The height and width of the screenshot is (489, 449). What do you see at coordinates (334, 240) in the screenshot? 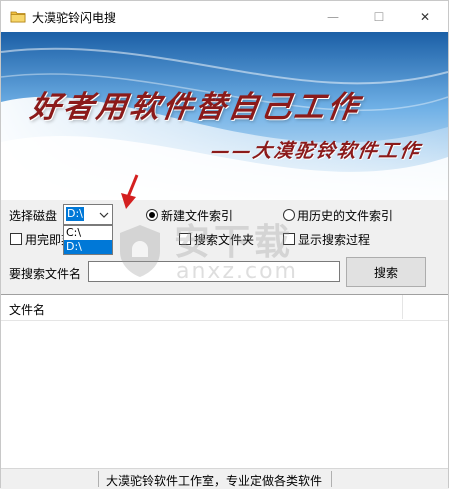
I see `show-process-label: 显示搜索过程` at bounding box center [334, 240].